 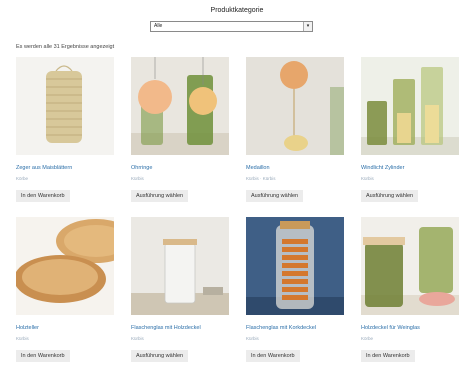 I want to click on category-select-value: Alle, so click(x=158, y=26).